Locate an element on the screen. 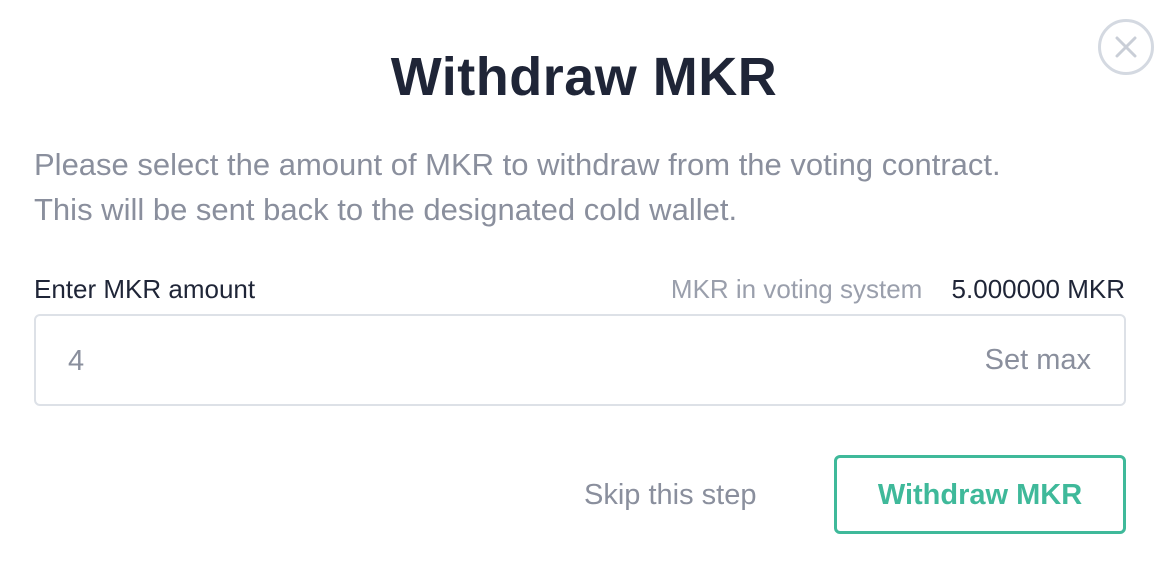 This screenshot has width=1168, height=570. voting-balance-value: 5.000000 MKR is located at coordinates (1038, 289).